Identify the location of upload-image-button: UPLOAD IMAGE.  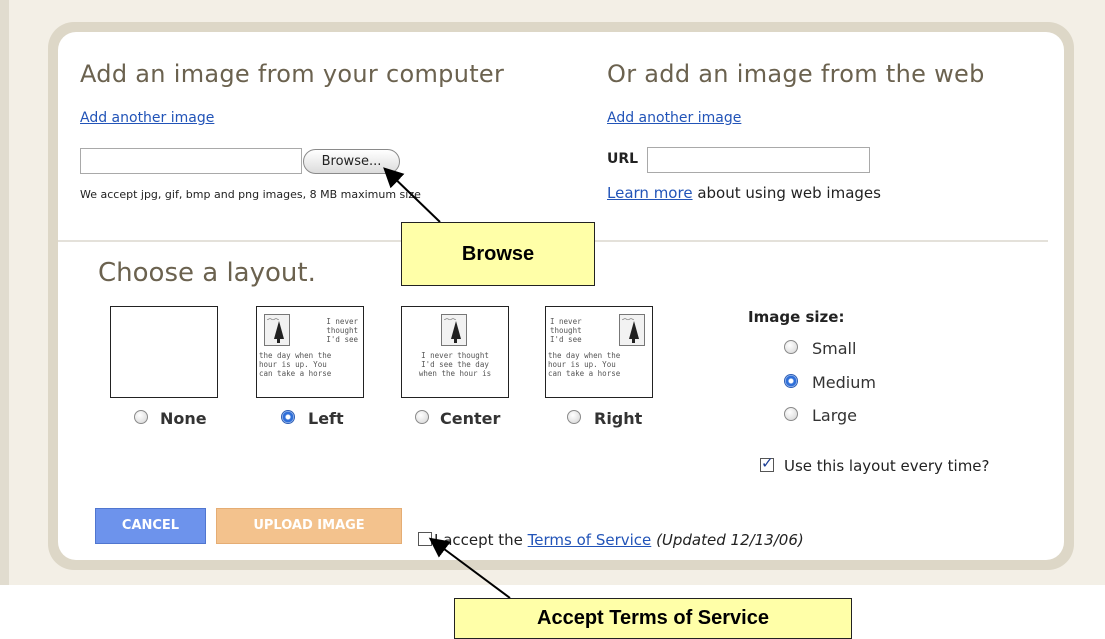
(309, 526).